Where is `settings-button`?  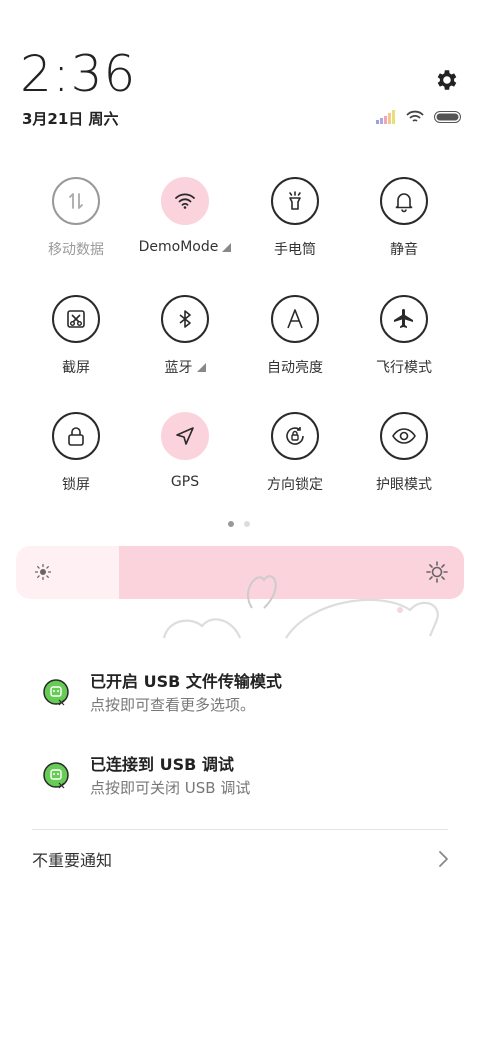 settings-button is located at coordinates (446, 80).